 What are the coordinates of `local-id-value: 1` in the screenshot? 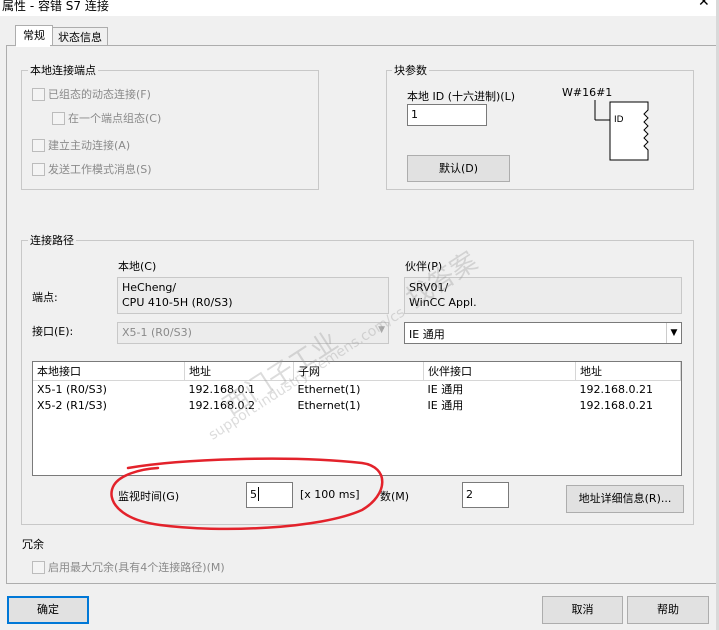 It's located at (414, 114).